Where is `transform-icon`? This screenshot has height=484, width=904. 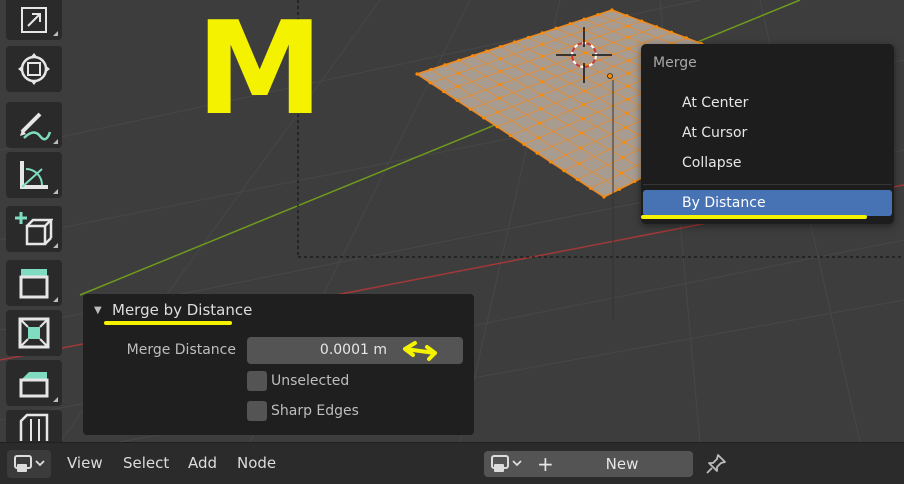
transform-icon is located at coordinates (34, 69).